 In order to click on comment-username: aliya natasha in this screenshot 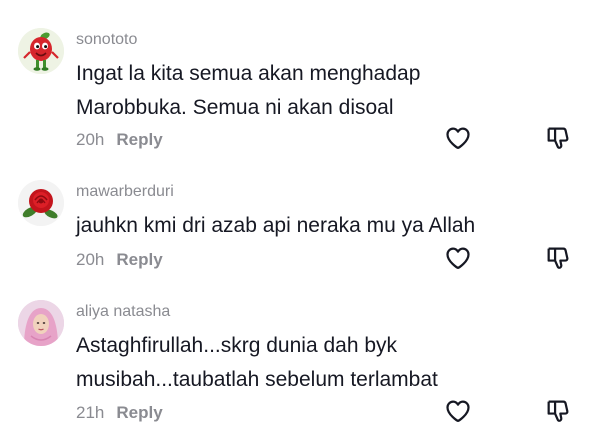, I will do `click(123, 312)`.